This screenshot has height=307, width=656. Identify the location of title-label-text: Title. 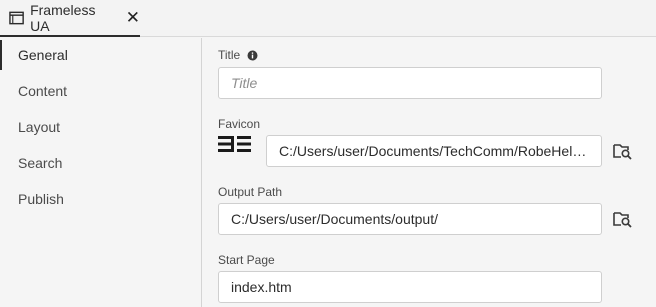
(229, 55).